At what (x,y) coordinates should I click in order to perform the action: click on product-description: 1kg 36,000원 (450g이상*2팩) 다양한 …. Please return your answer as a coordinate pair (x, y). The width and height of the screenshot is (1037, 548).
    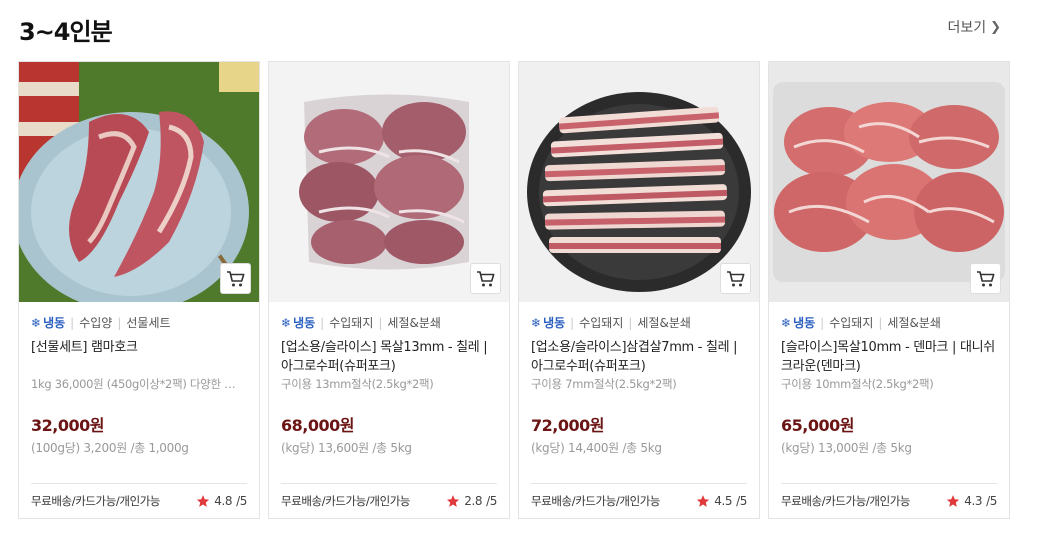
    Looking at the image, I should click on (133, 384).